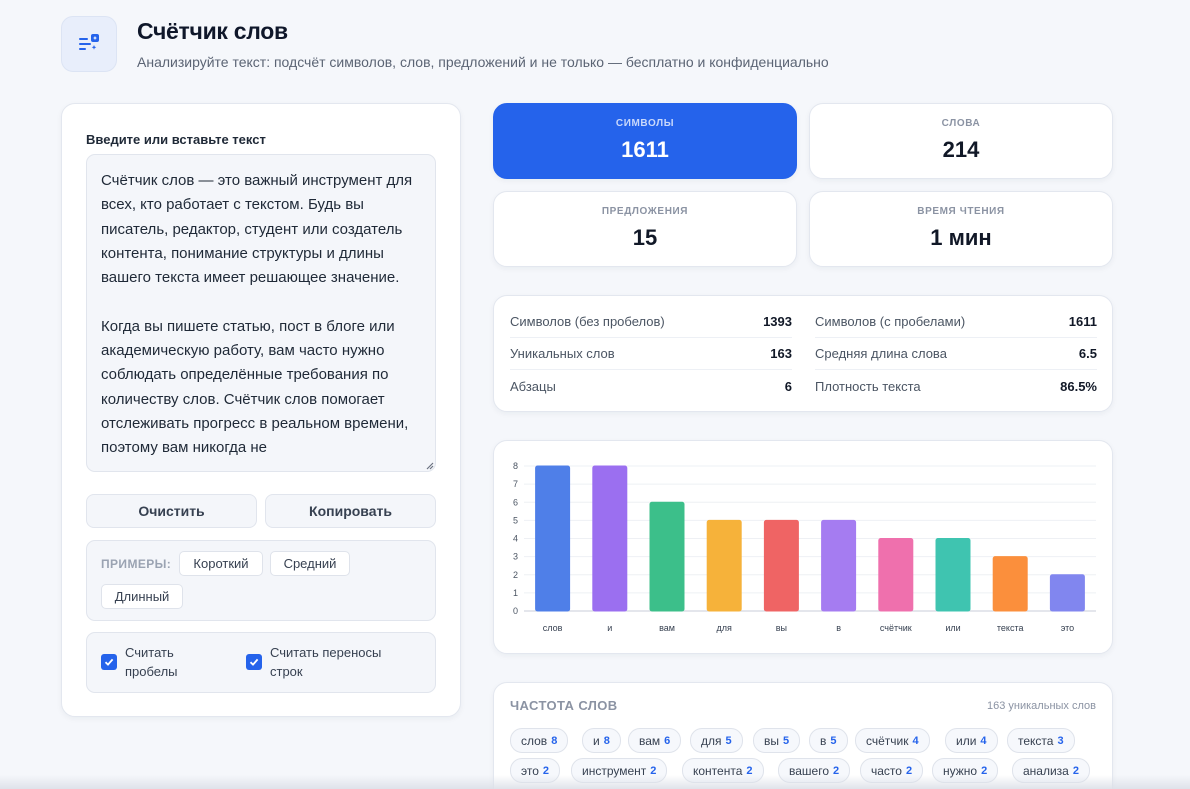 This screenshot has width=1190, height=789. Describe the element at coordinates (601, 740) in the screenshot. I see `frequency-tag: и8` at that location.